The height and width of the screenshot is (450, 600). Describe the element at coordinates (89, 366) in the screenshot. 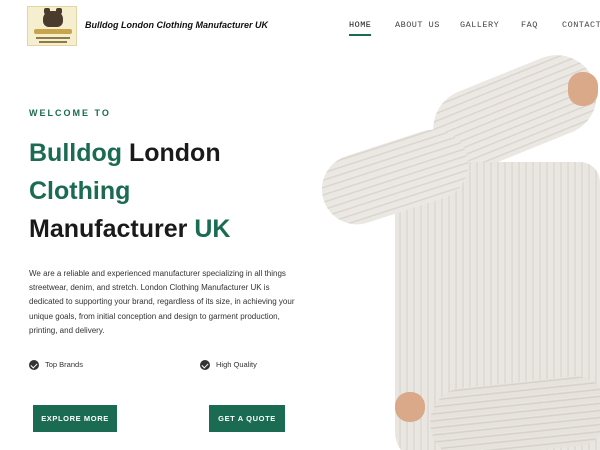

I see `feature-top-brands: Top Brands` at that location.